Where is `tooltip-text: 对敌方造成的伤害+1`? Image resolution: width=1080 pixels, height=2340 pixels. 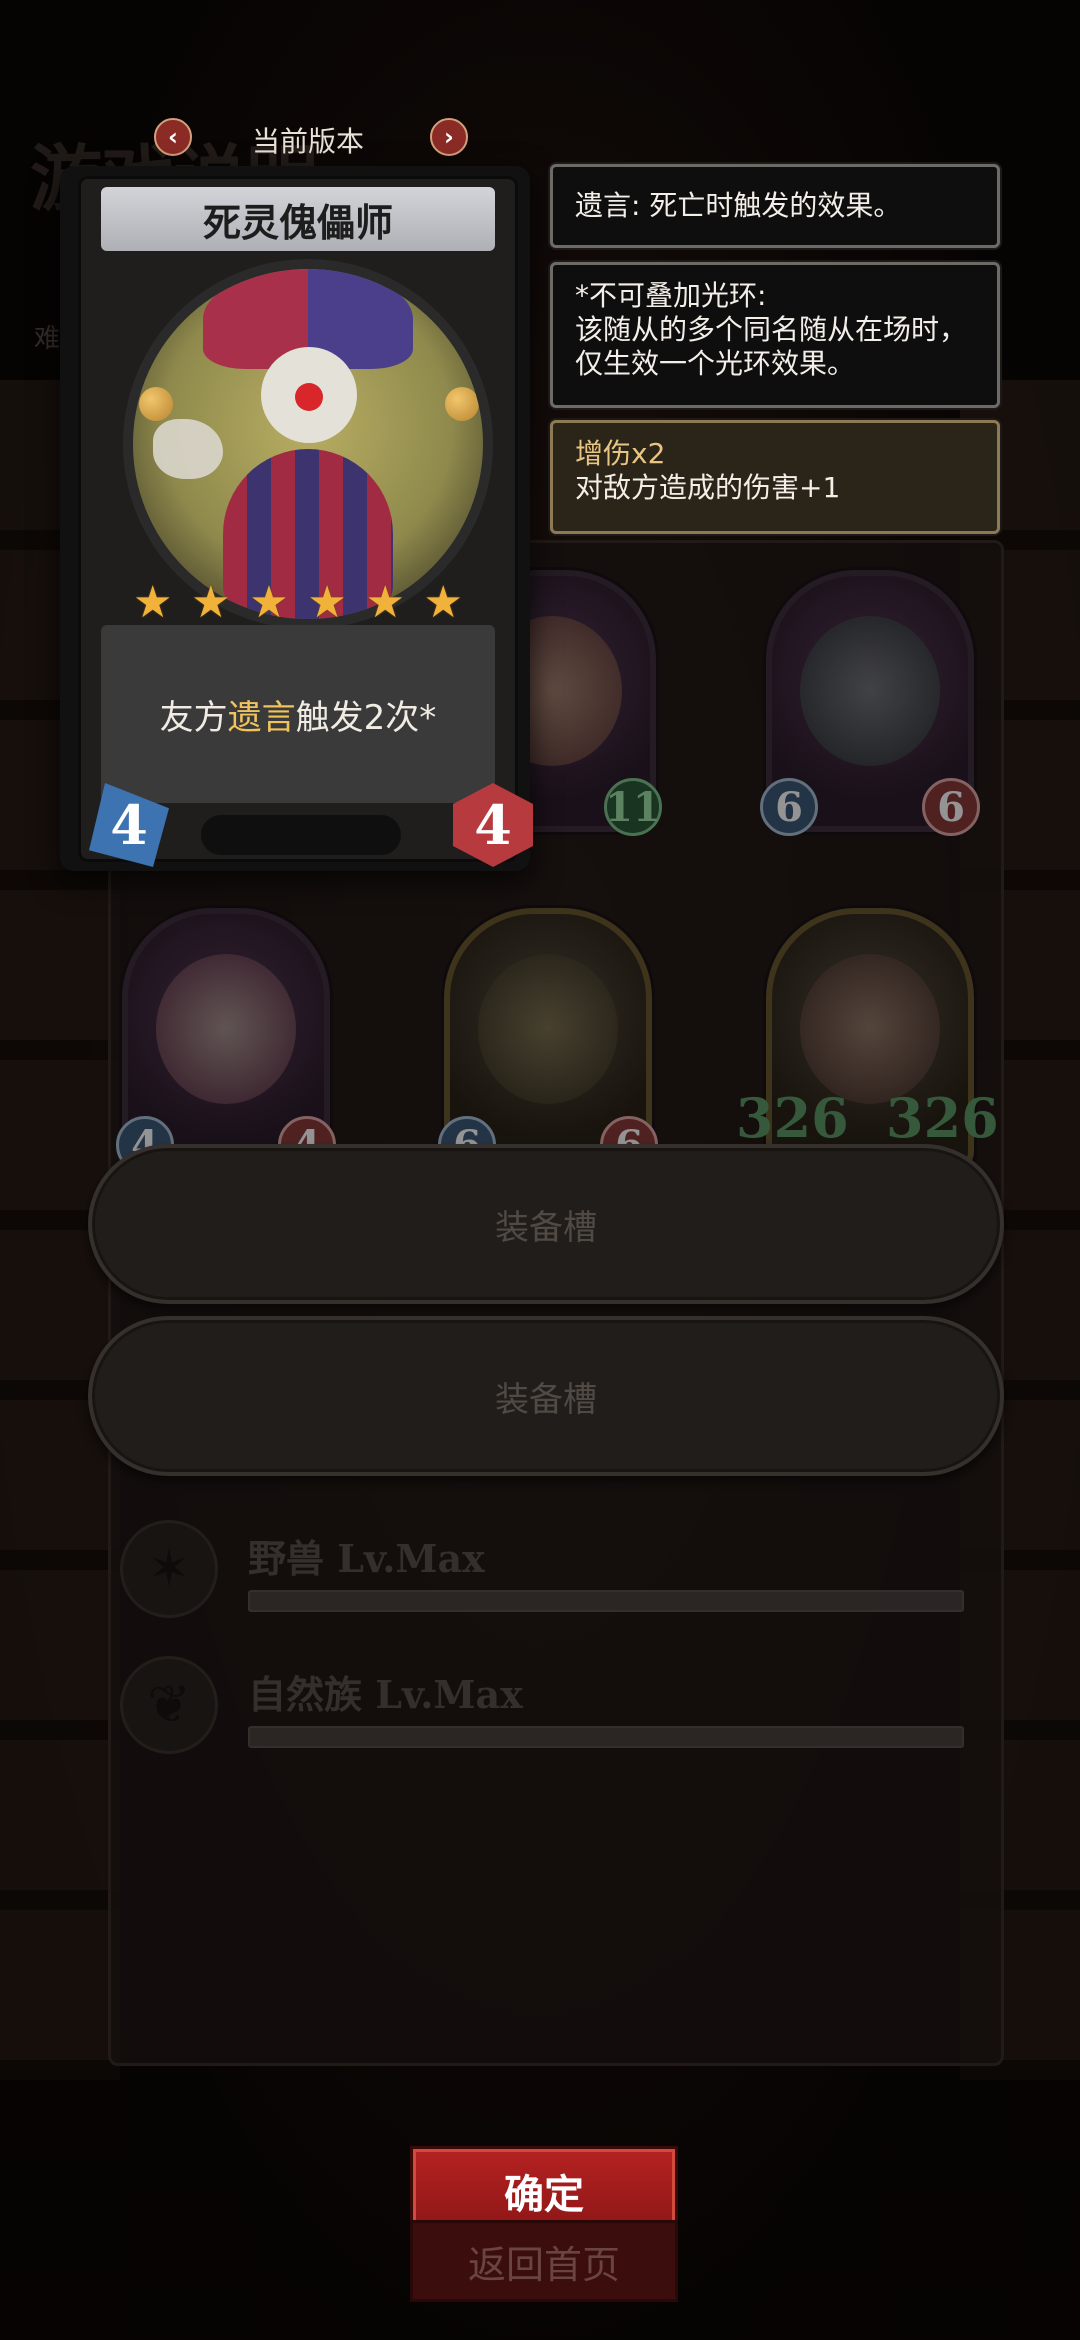
tooltip-text: 对敌方造成的伤害+1 is located at coordinates (708, 487).